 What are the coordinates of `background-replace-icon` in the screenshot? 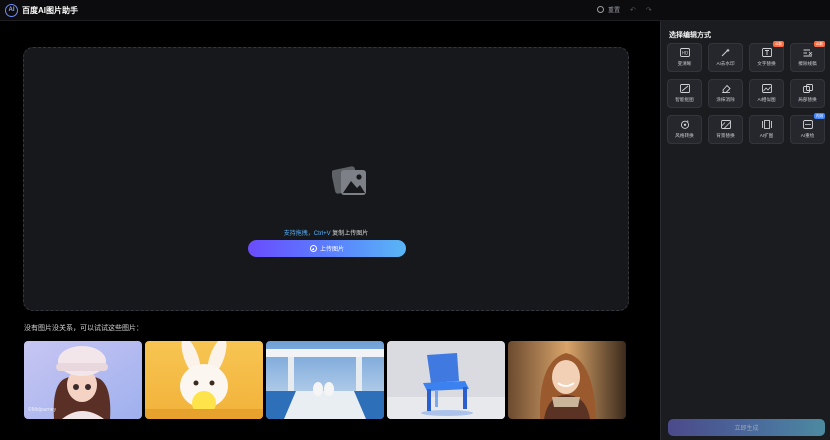 It's located at (725, 124).